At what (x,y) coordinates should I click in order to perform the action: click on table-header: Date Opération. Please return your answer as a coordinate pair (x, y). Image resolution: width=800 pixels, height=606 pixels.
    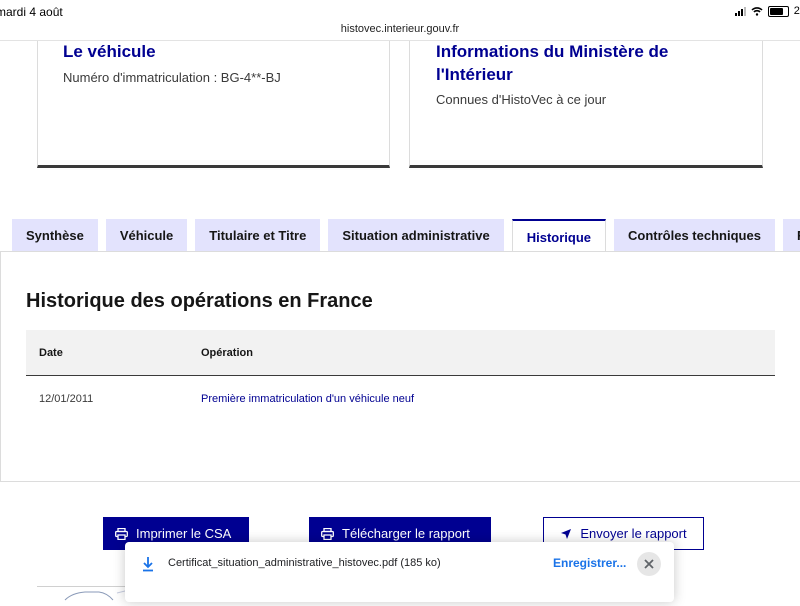
    Looking at the image, I should click on (400, 353).